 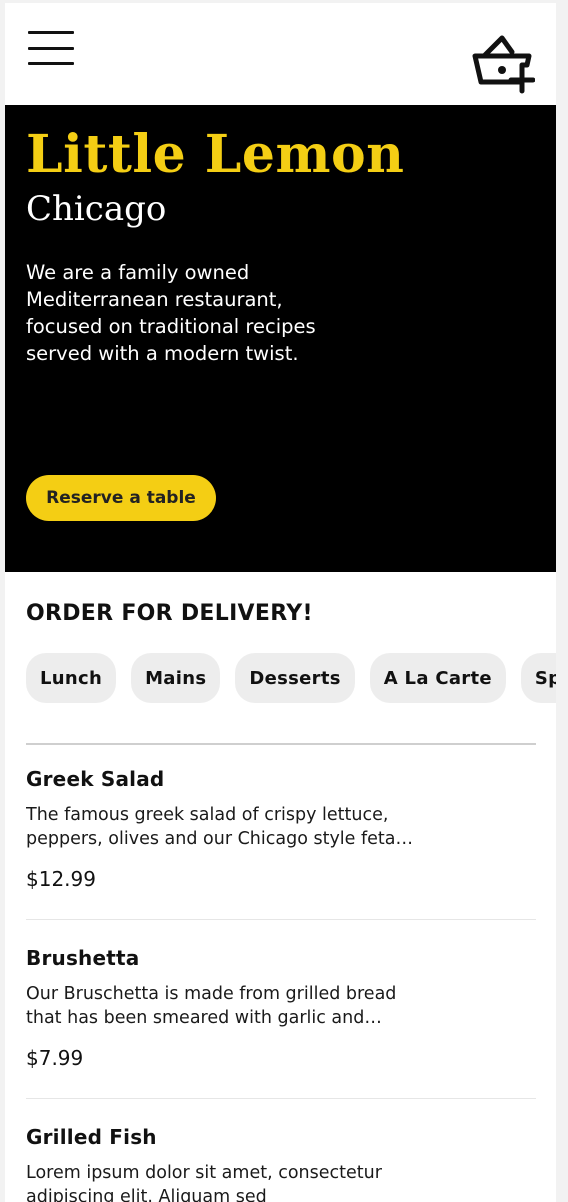 I want to click on app-header, so click(x=280, y=54).